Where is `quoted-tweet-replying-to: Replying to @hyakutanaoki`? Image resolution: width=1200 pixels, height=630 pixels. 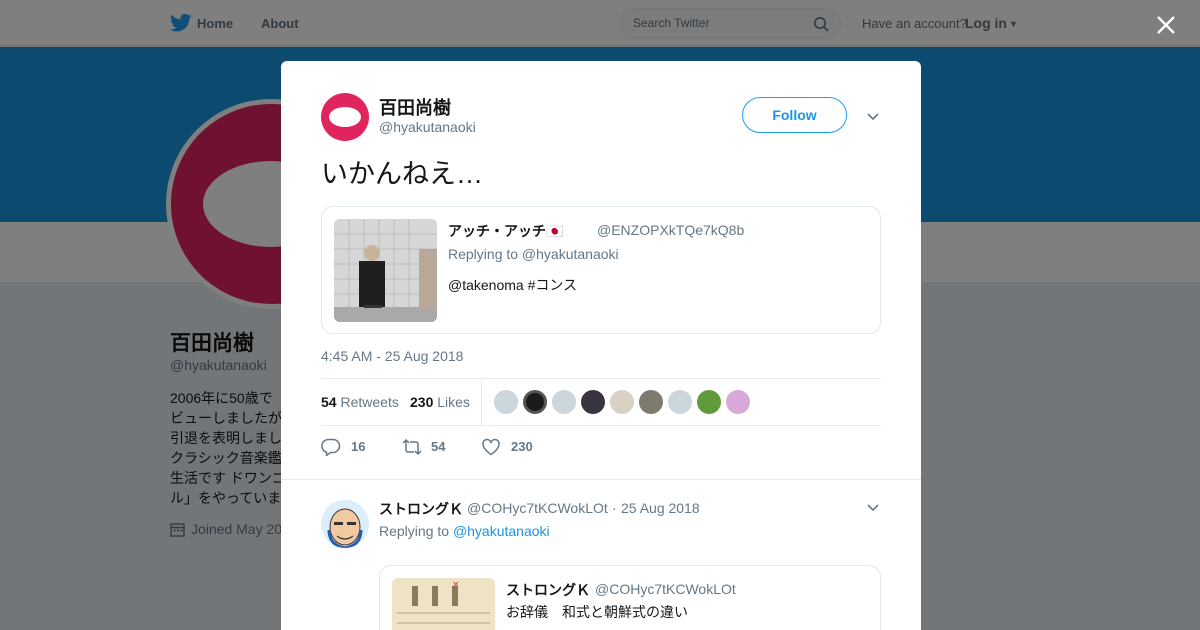 quoted-tweet-replying-to: Replying to @hyakutanaoki is located at coordinates (533, 254).